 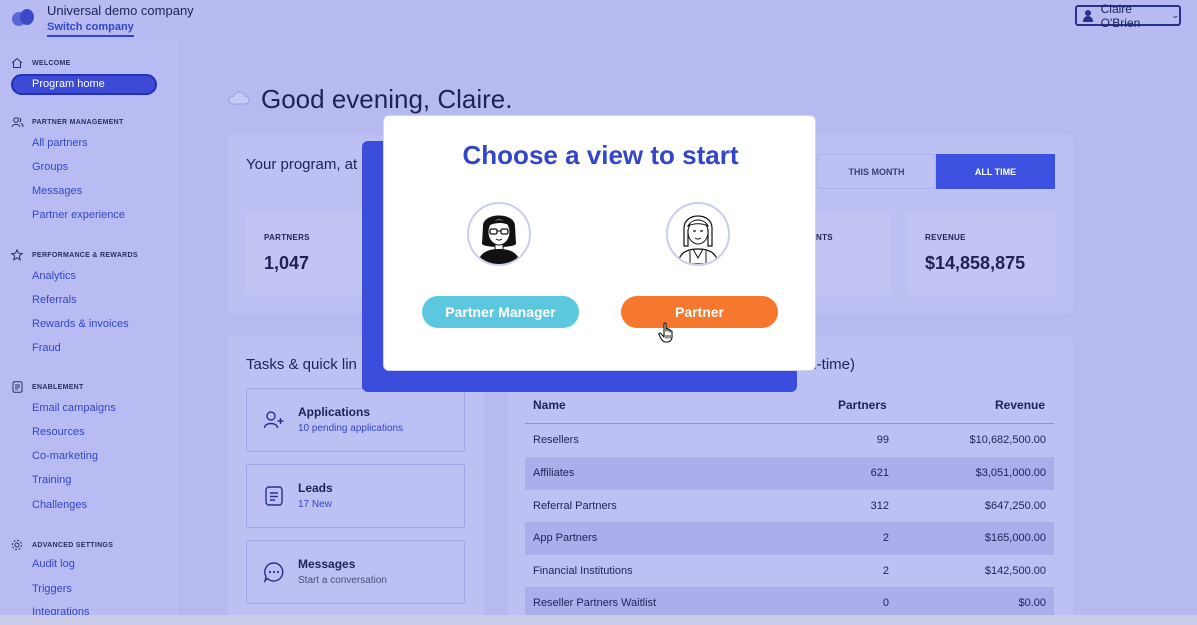 What do you see at coordinates (53, 564) in the screenshot?
I see `sidebar-item-audit-log: Audit log` at bounding box center [53, 564].